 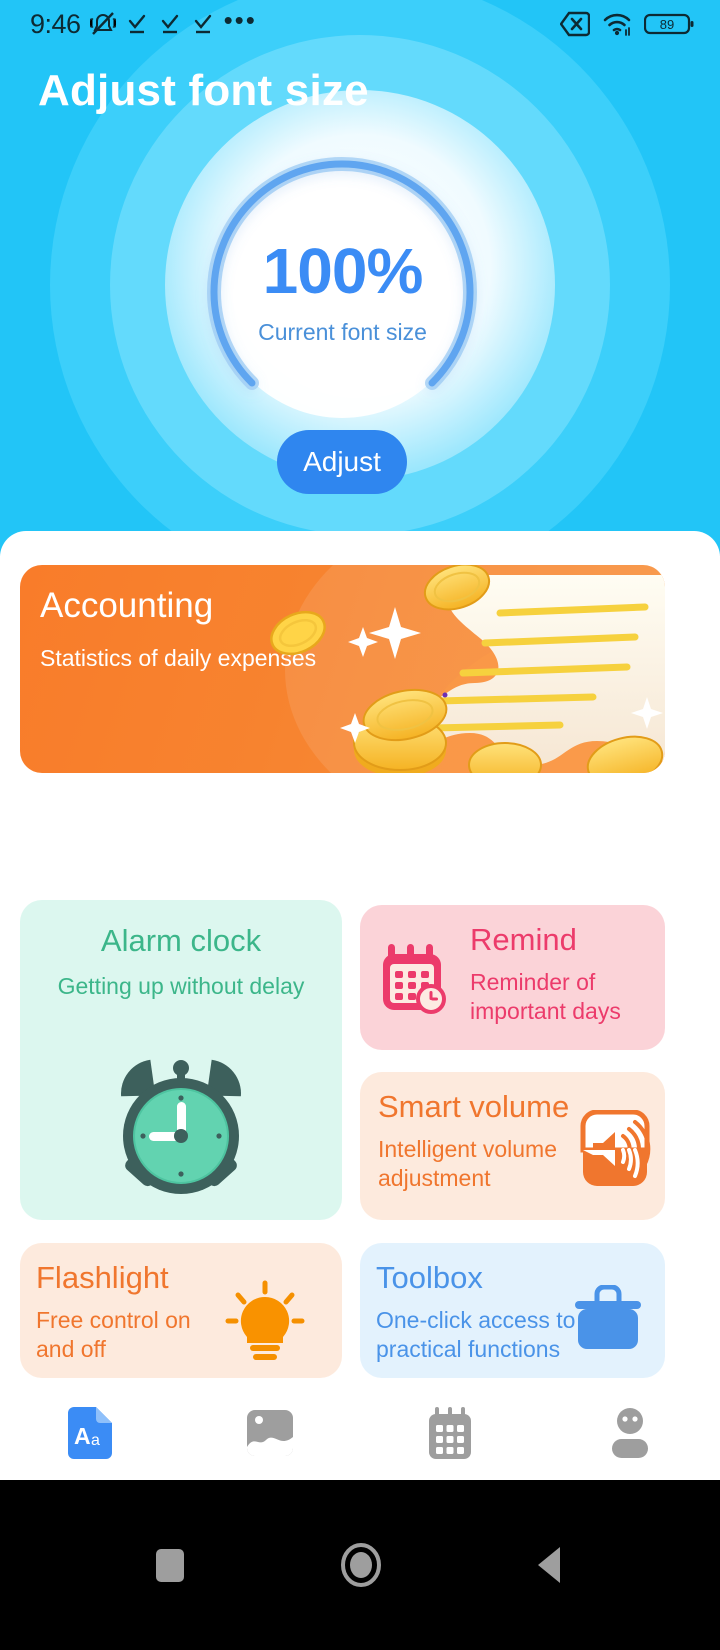 I want to click on svg-text: A, so click(x=82, y=1436).